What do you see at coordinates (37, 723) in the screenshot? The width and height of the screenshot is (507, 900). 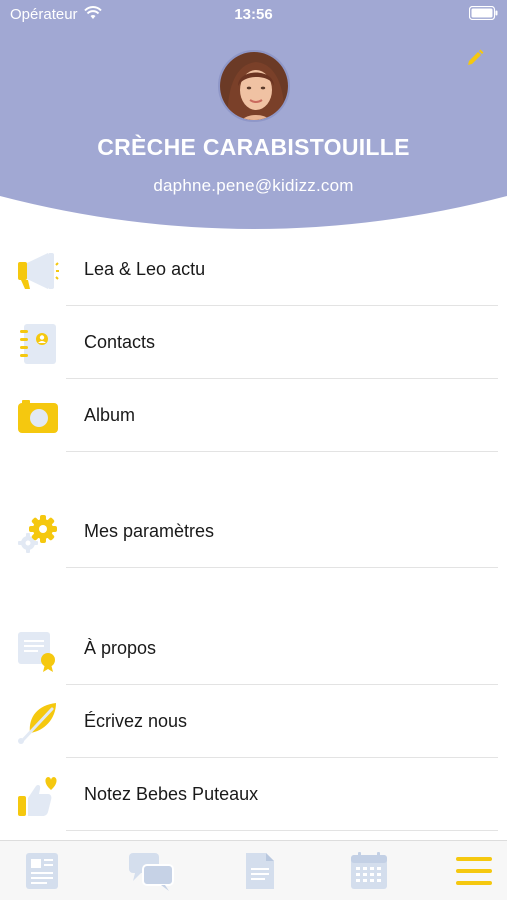 I see `feather-icon` at bounding box center [37, 723].